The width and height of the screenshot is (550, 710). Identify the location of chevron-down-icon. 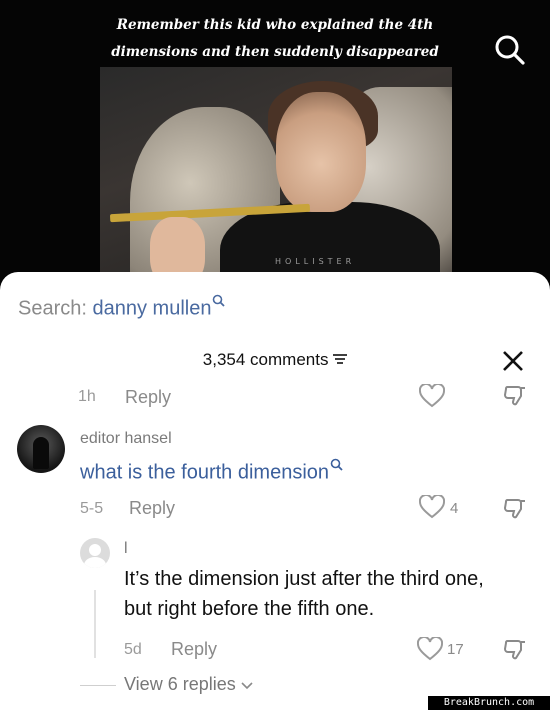
(247, 686).